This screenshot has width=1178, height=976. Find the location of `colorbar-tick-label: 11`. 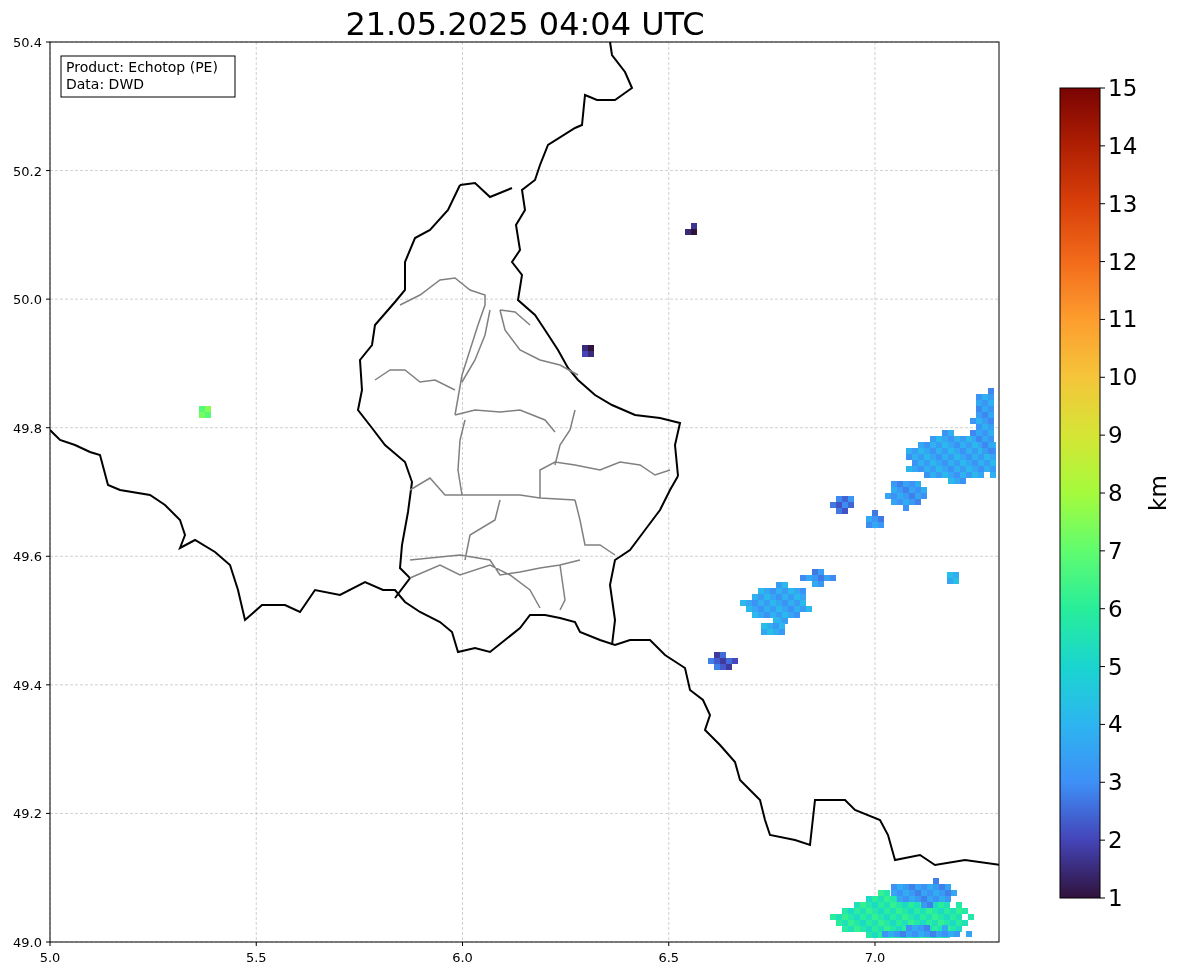

colorbar-tick-label: 11 is located at coordinates (1123, 319).